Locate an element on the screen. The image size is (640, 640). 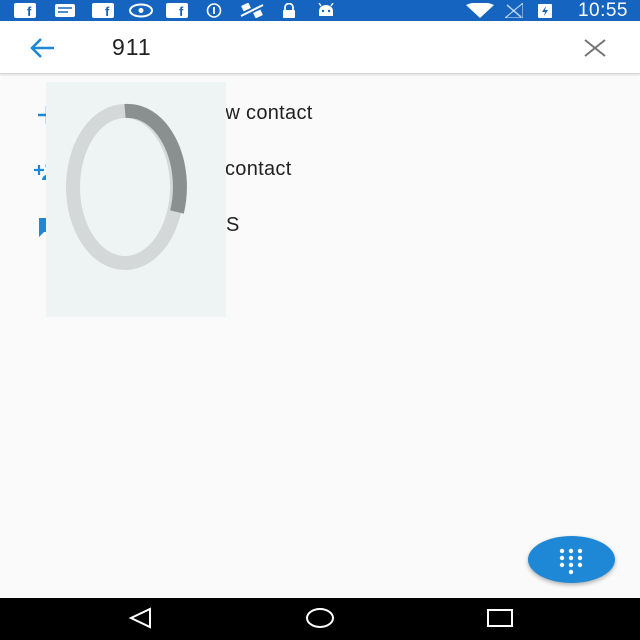
message-icon is located at coordinates (65, 10).